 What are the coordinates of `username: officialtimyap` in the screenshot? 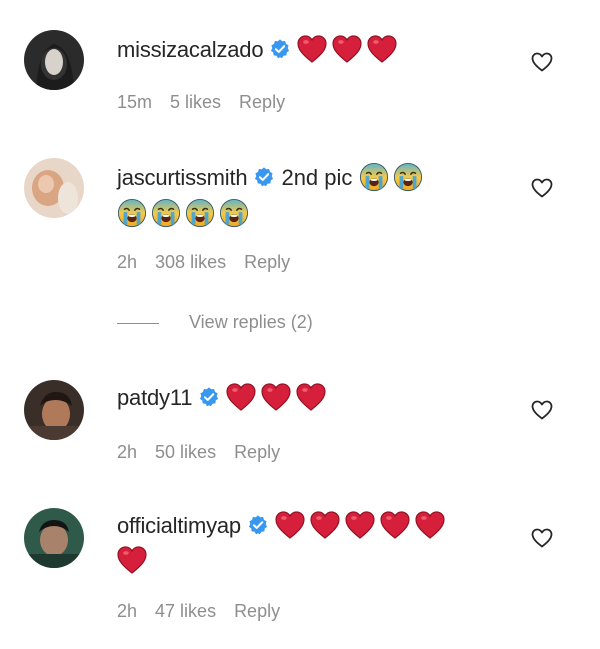 It's located at (179, 525).